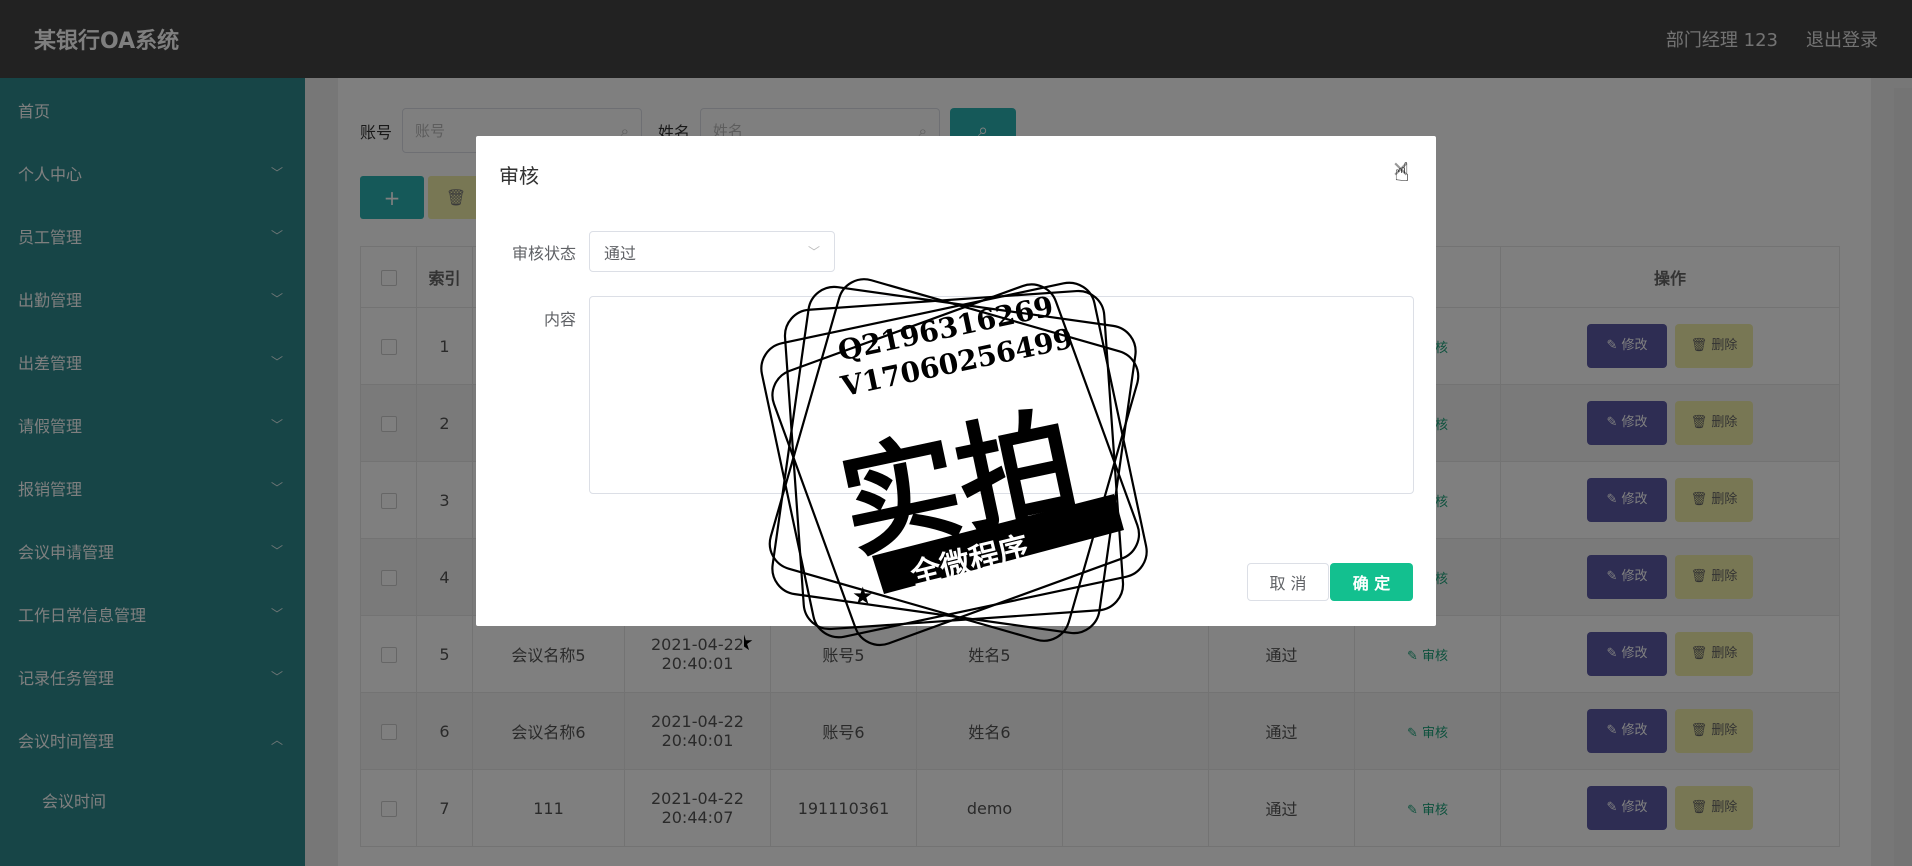 The height and width of the screenshot is (866, 1912). I want to click on watermark-stamp: ★ ★ ★ Q2196316269 V17060256499 实拍 全微程序, so click(949, 460).